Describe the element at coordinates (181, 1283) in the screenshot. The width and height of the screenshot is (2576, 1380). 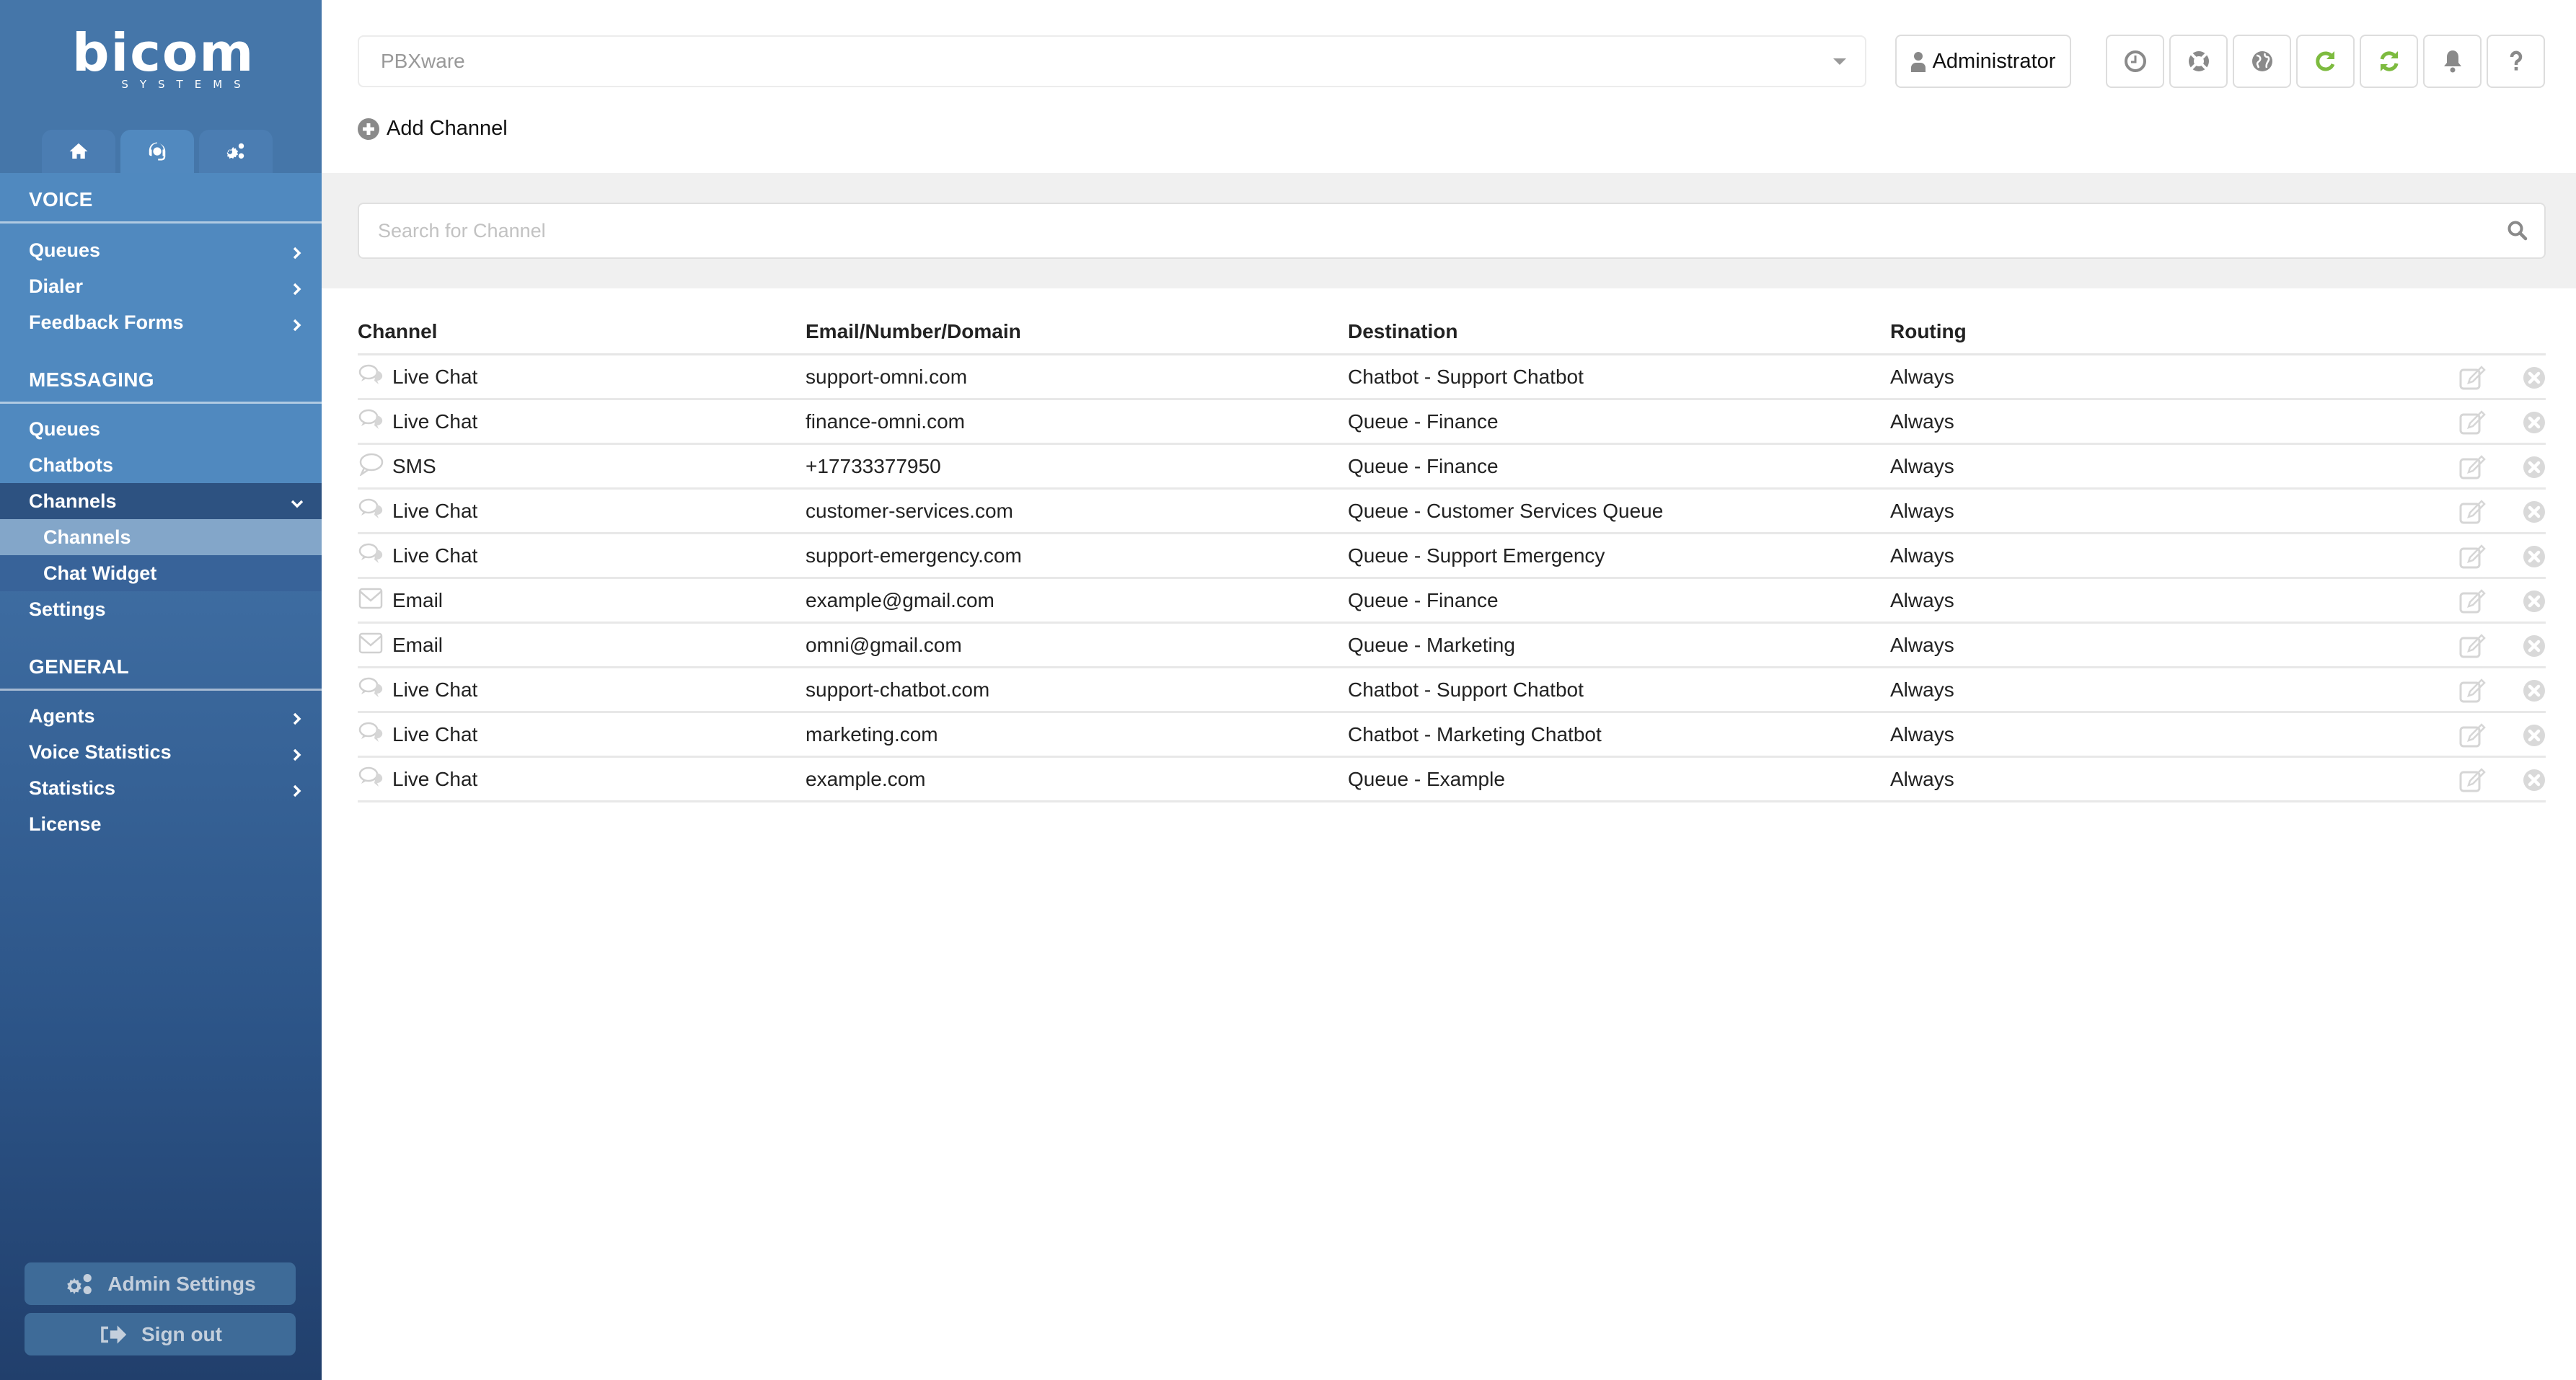
I see `admin-settings-label: Admin Settings` at that location.